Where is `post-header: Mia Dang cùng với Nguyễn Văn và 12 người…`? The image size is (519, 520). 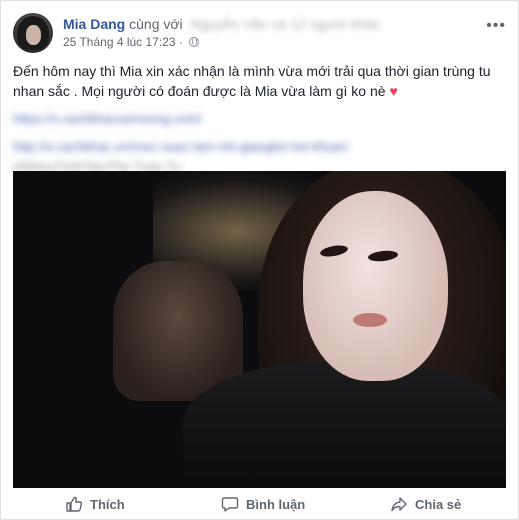 post-header: Mia Dang cùng với Nguyễn Văn và 12 người… is located at coordinates (259, 33).